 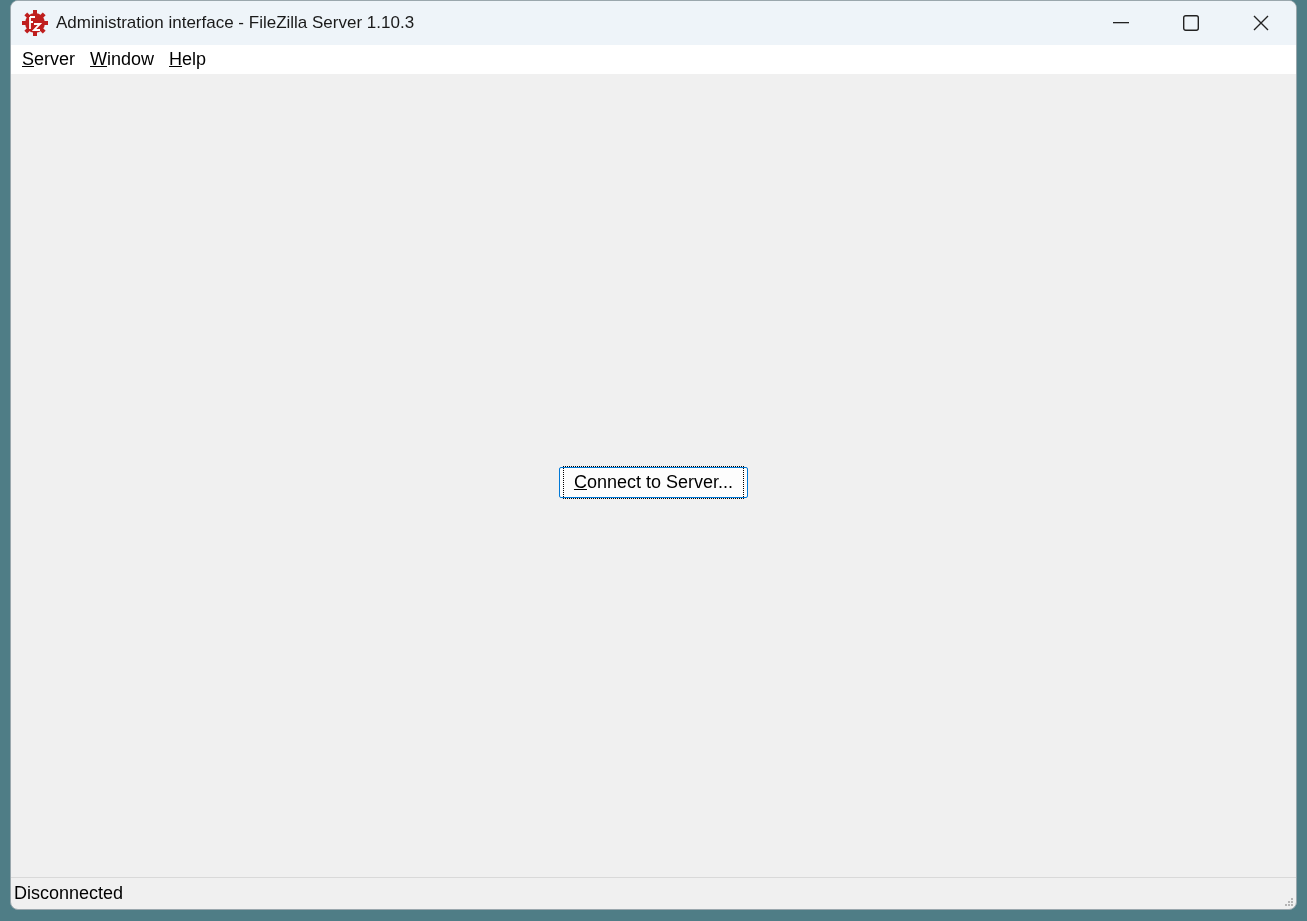 What do you see at coordinates (188, 59) in the screenshot?
I see `menu-item: Help` at bounding box center [188, 59].